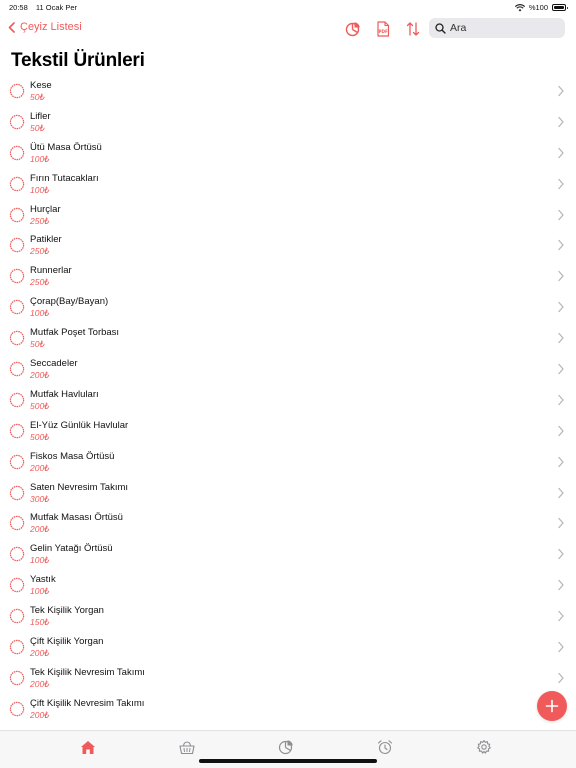 Image resolution: width=576 pixels, height=768 pixels. I want to click on tab-settings, so click(484, 747).